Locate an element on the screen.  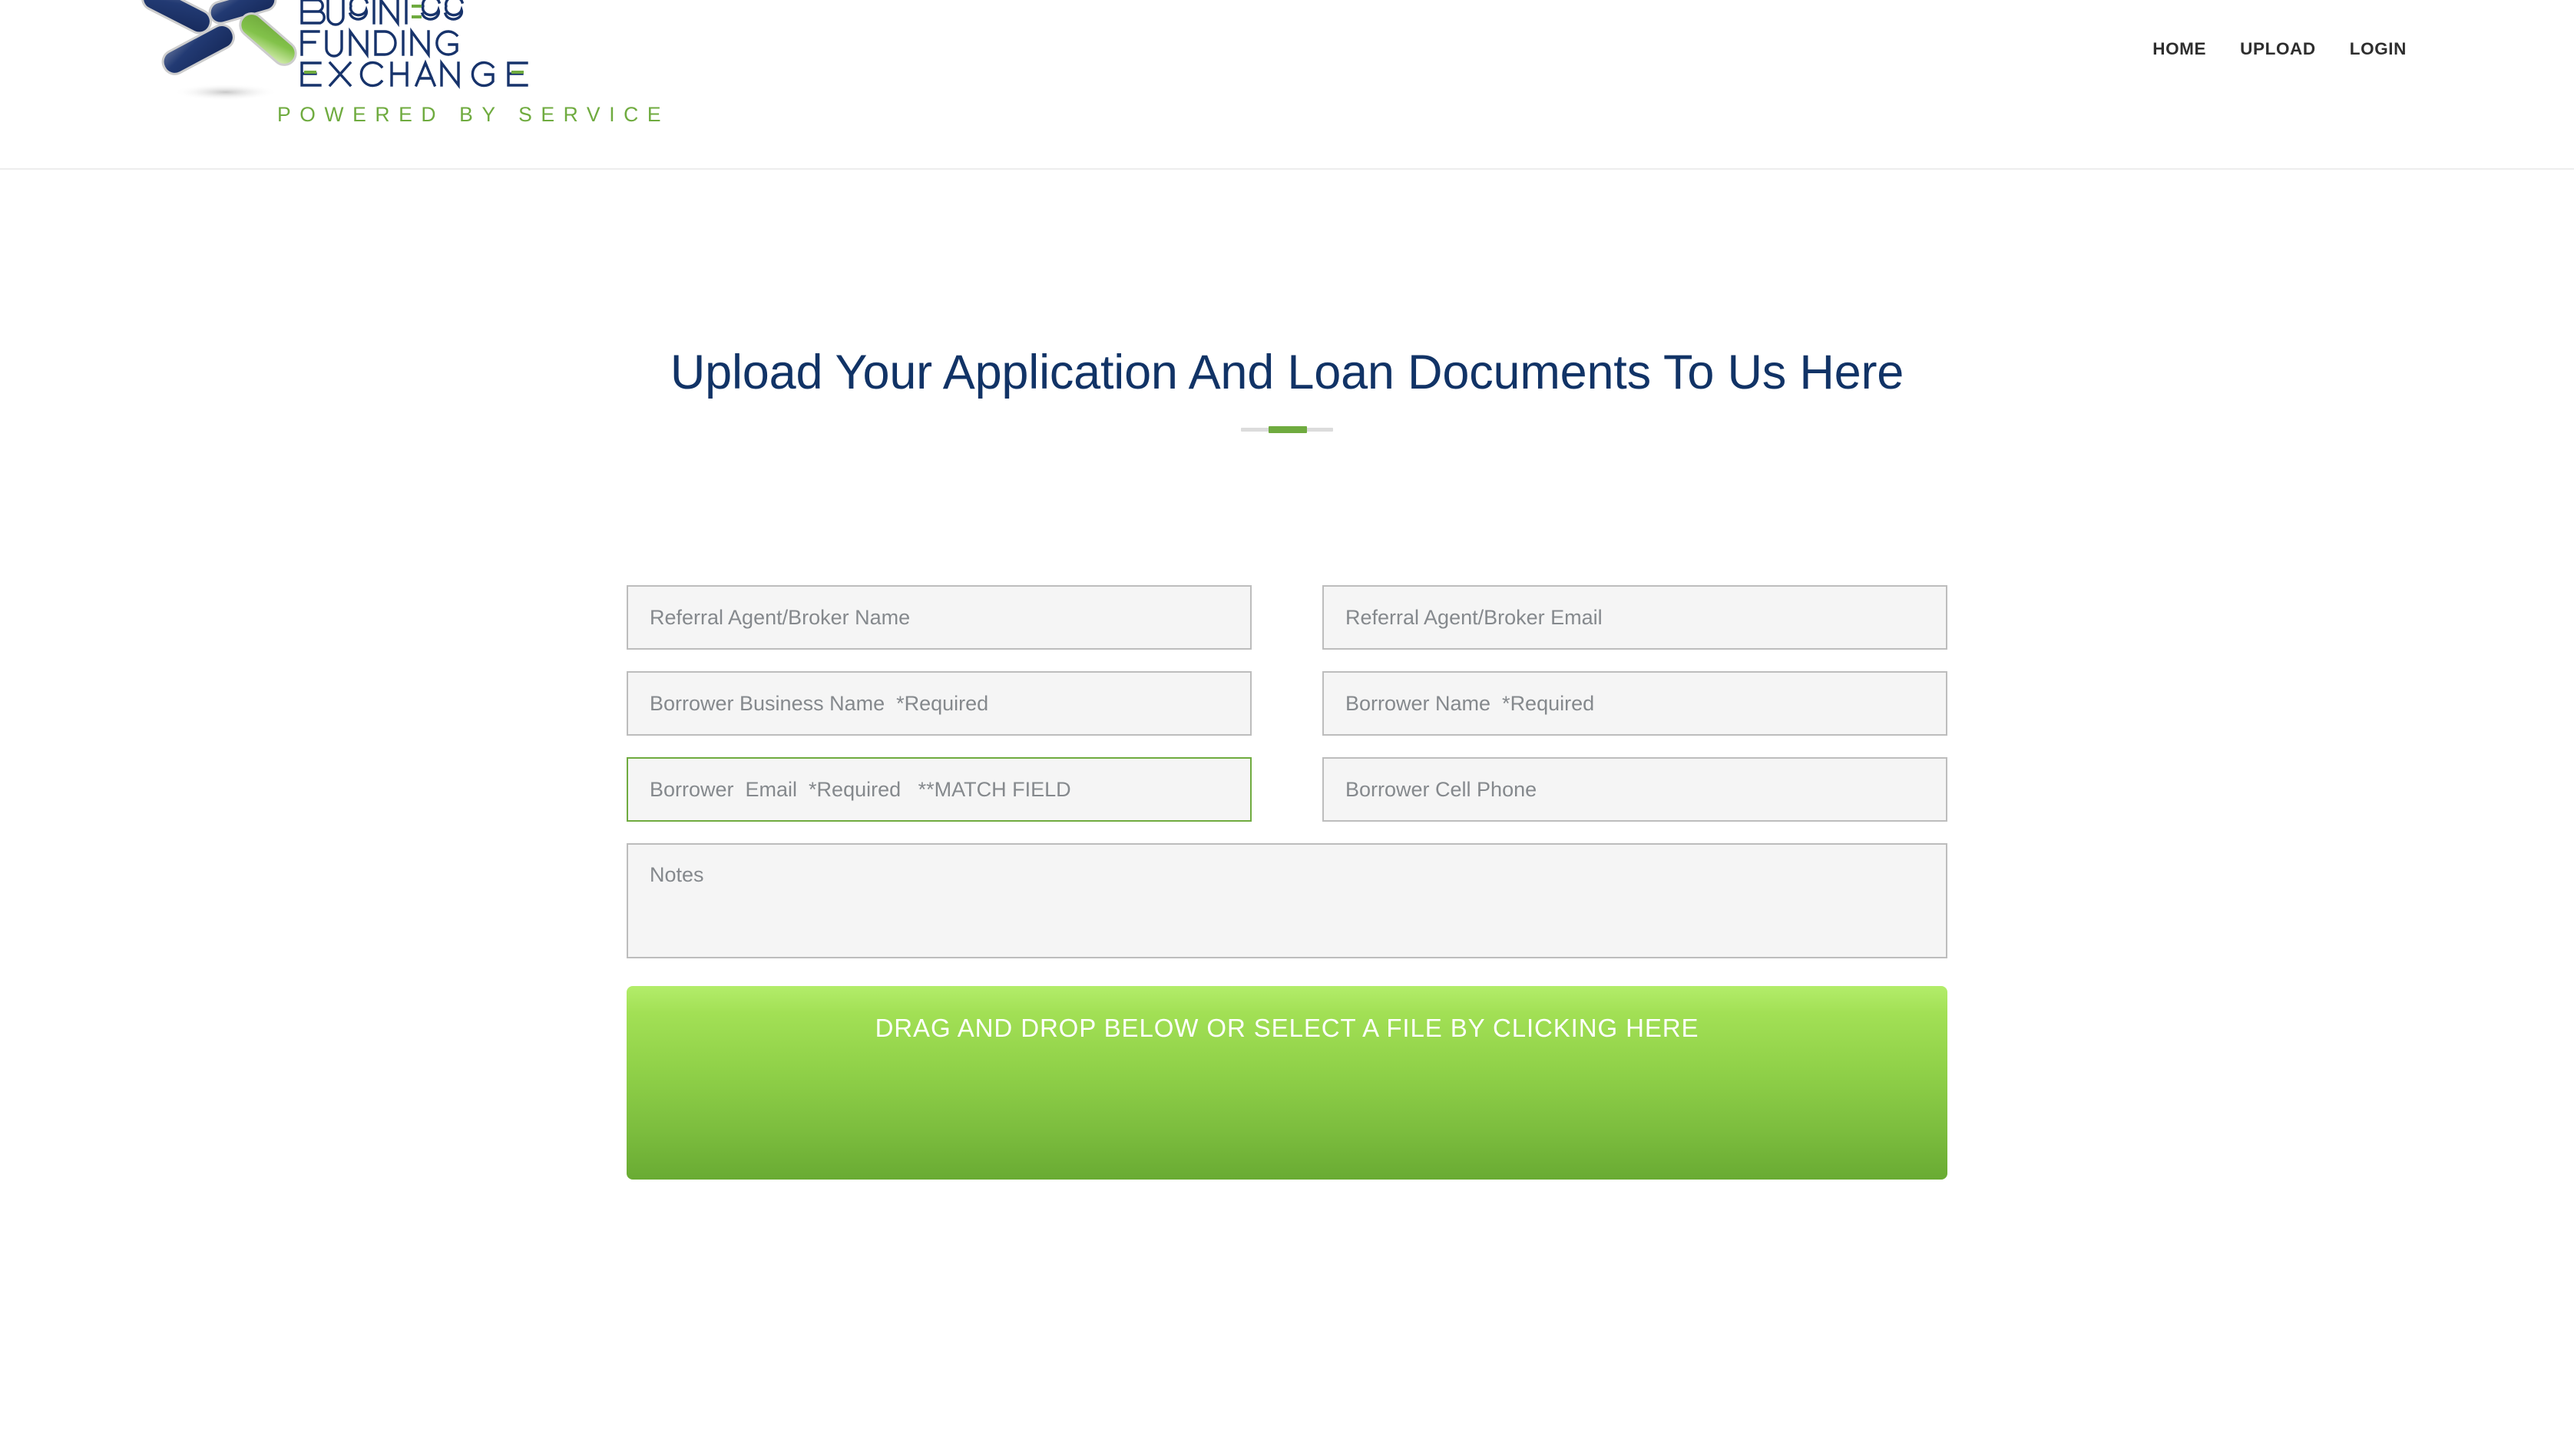
nav-item-login: LOGIN is located at coordinates (2378, 49).